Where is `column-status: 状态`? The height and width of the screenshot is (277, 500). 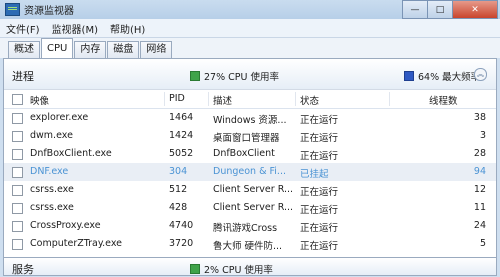
column-status: 状态 is located at coordinates (309, 100).